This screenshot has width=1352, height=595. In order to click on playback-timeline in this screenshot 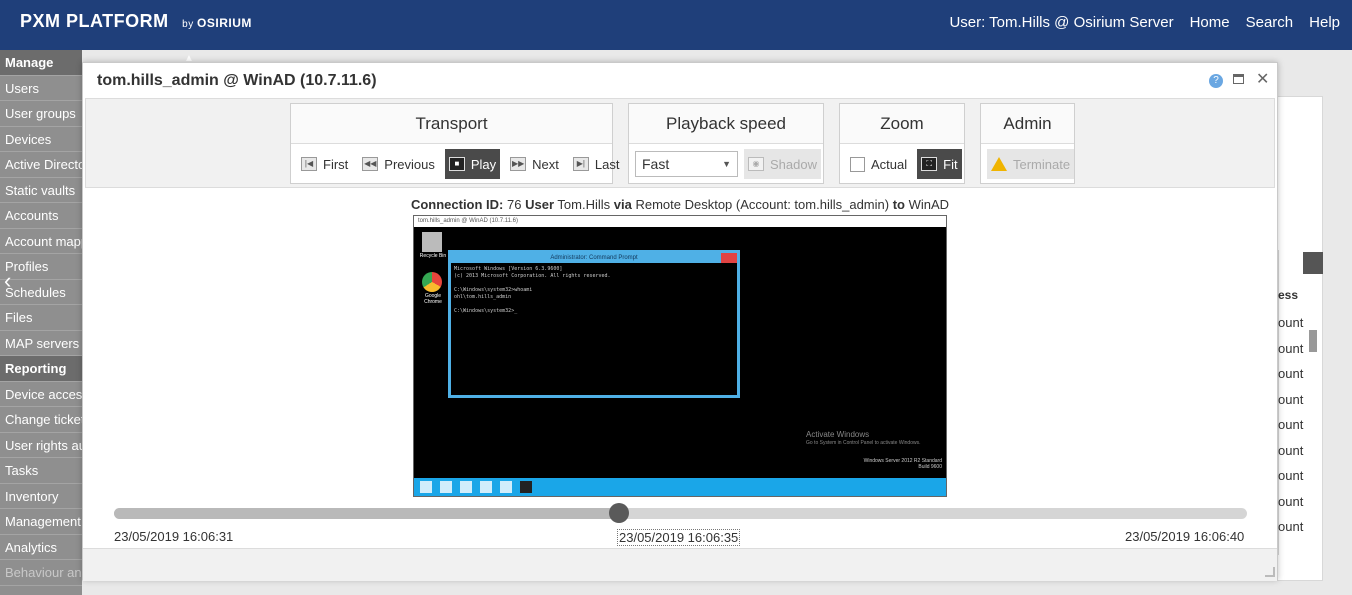, I will do `click(680, 513)`.